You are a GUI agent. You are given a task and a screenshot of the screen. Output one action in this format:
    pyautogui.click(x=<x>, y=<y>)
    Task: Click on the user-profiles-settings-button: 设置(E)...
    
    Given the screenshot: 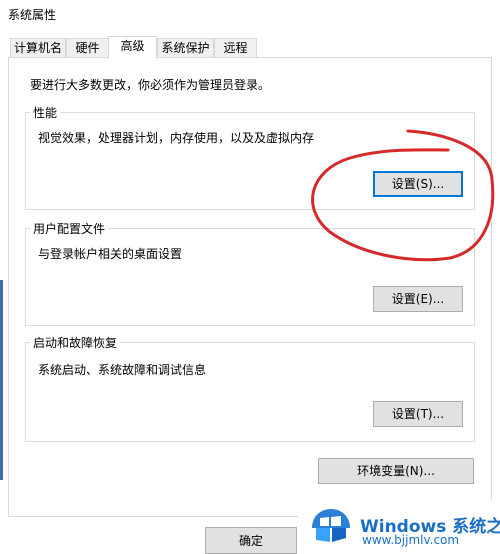 What is the action you would take?
    pyautogui.click(x=418, y=299)
    